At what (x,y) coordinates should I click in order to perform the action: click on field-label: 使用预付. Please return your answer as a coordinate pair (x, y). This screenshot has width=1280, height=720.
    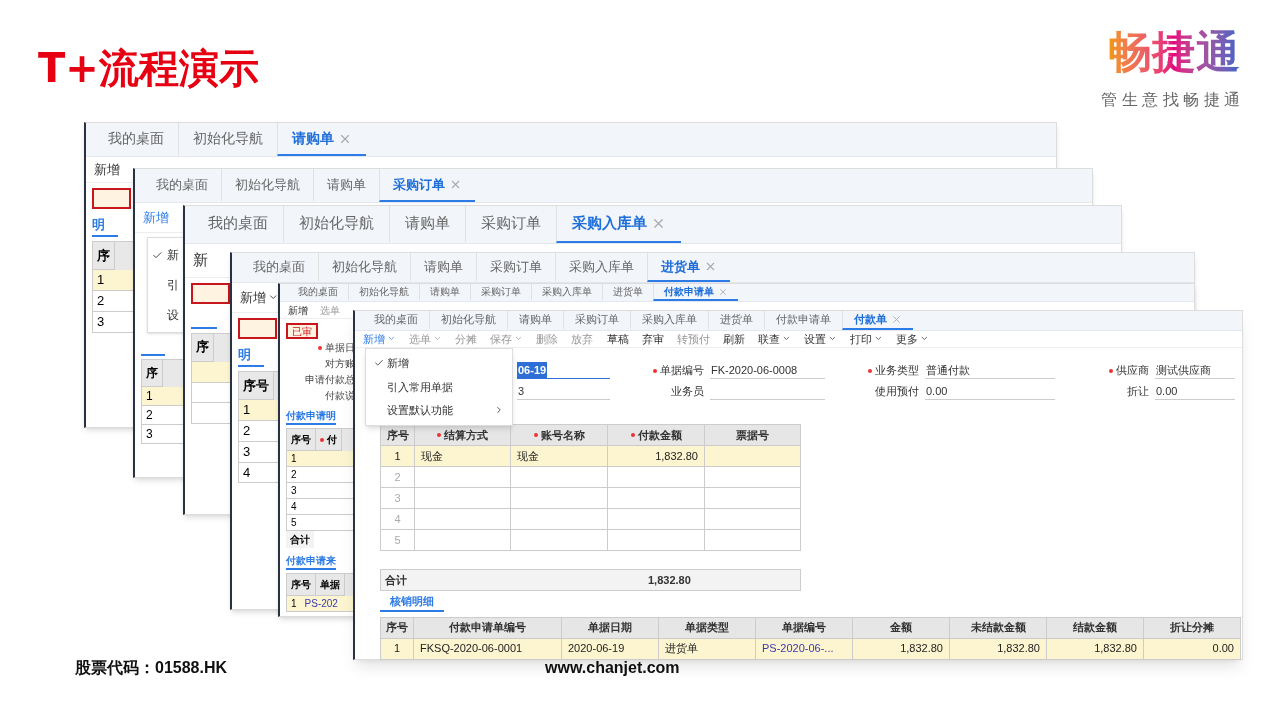
    Looking at the image, I should click on (897, 392).